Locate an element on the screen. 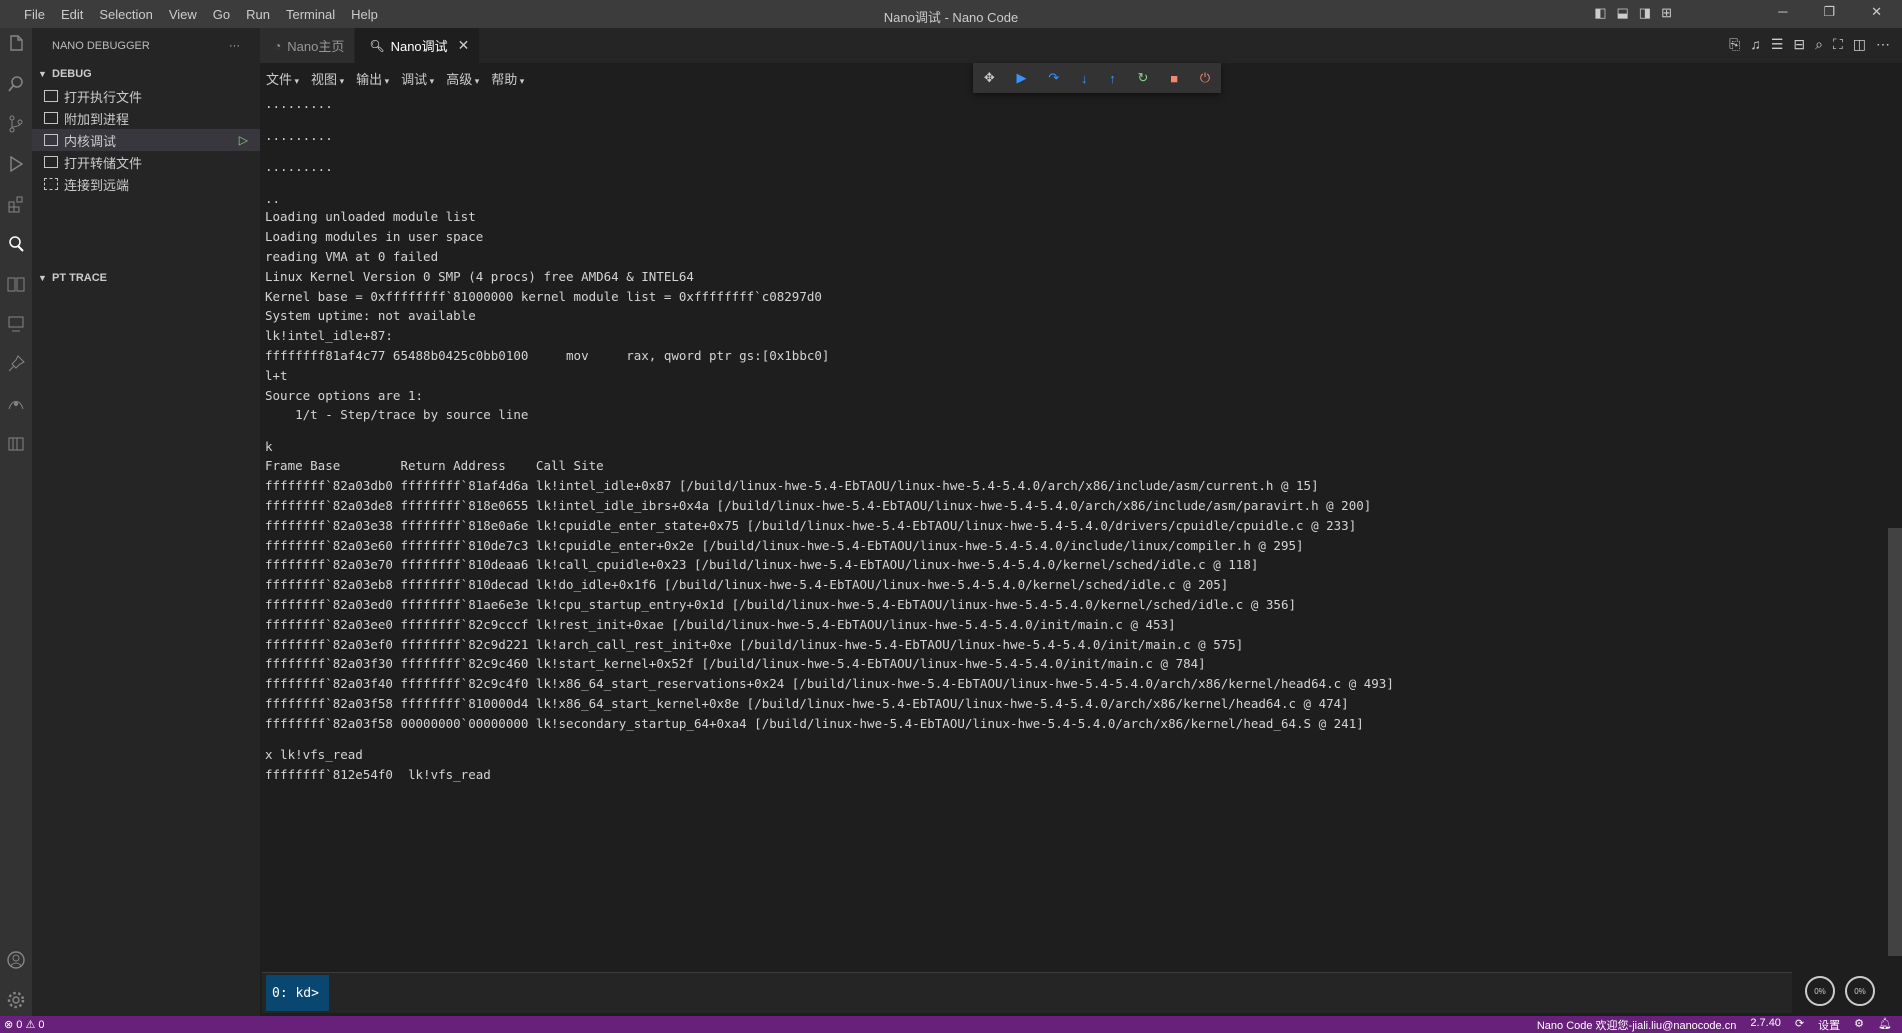  menu-run: Run is located at coordinates (258, 14).